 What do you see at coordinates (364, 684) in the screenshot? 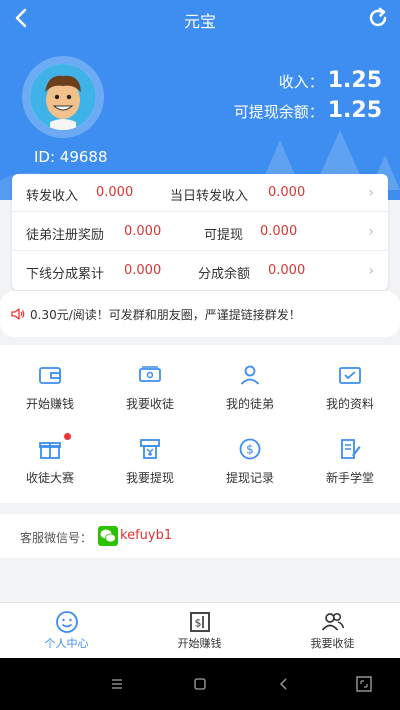
I see `screenshot-icon` at bounding box center [364, 684].